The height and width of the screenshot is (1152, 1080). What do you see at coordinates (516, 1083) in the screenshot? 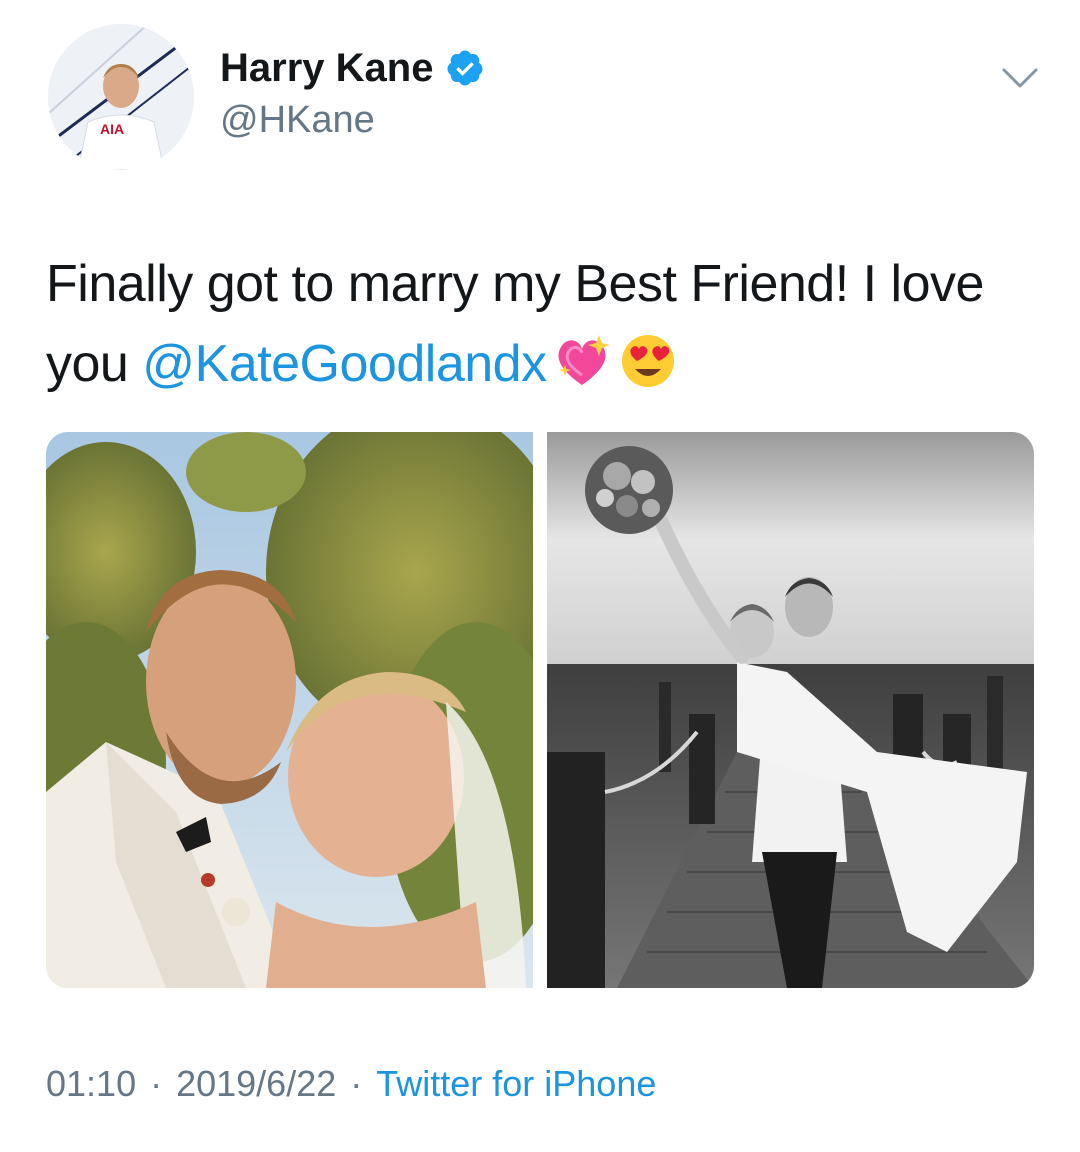
I see `tweet-source-link: Twitter for iPhone` at bounding box center [516, 1083].